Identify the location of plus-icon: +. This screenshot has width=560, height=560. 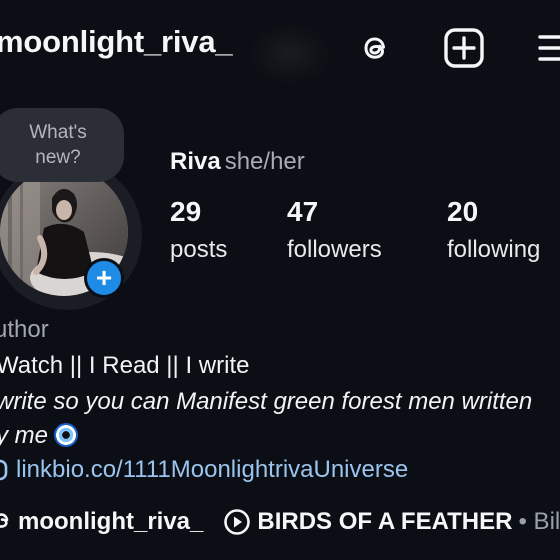
(104, 277).